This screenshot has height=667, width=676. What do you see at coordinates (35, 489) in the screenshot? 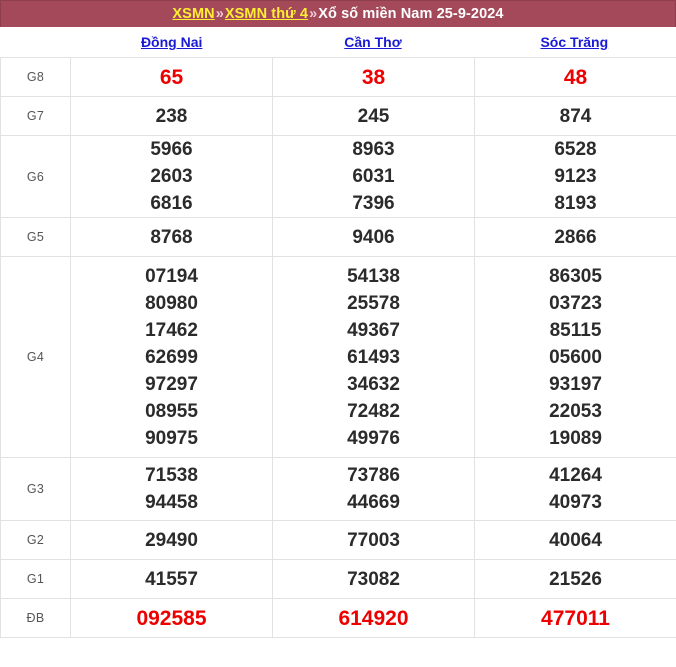
I see `prize-label-g3: G3` at bounding box center [35, 489].